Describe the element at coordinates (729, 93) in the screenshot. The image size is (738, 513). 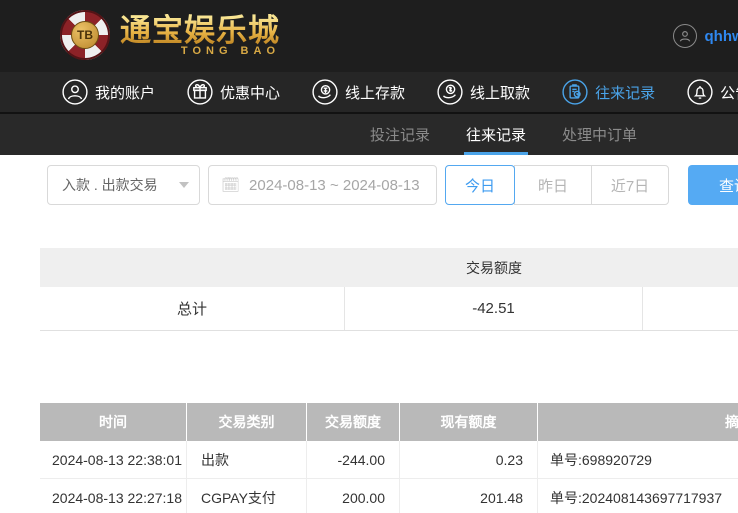
I see `nav-label: 公告` at that location.